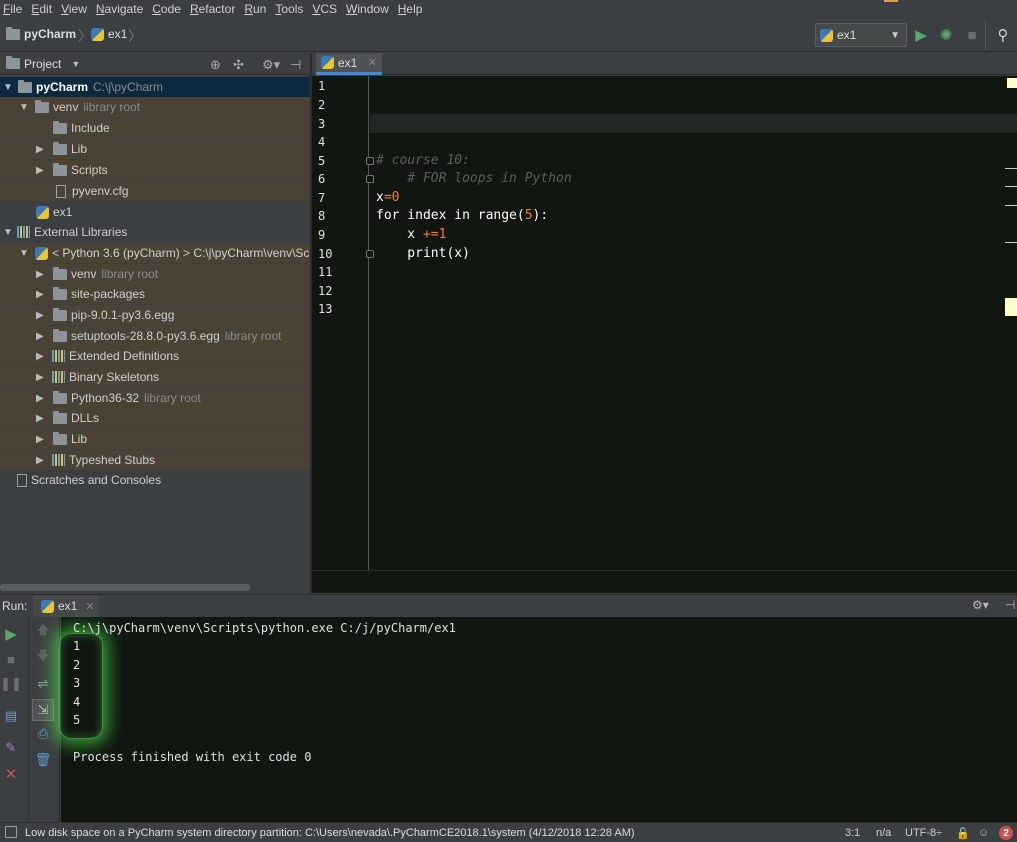 The image size is (1017, 842). I want to click on locate-icon: ⊕, so click(215, 65).